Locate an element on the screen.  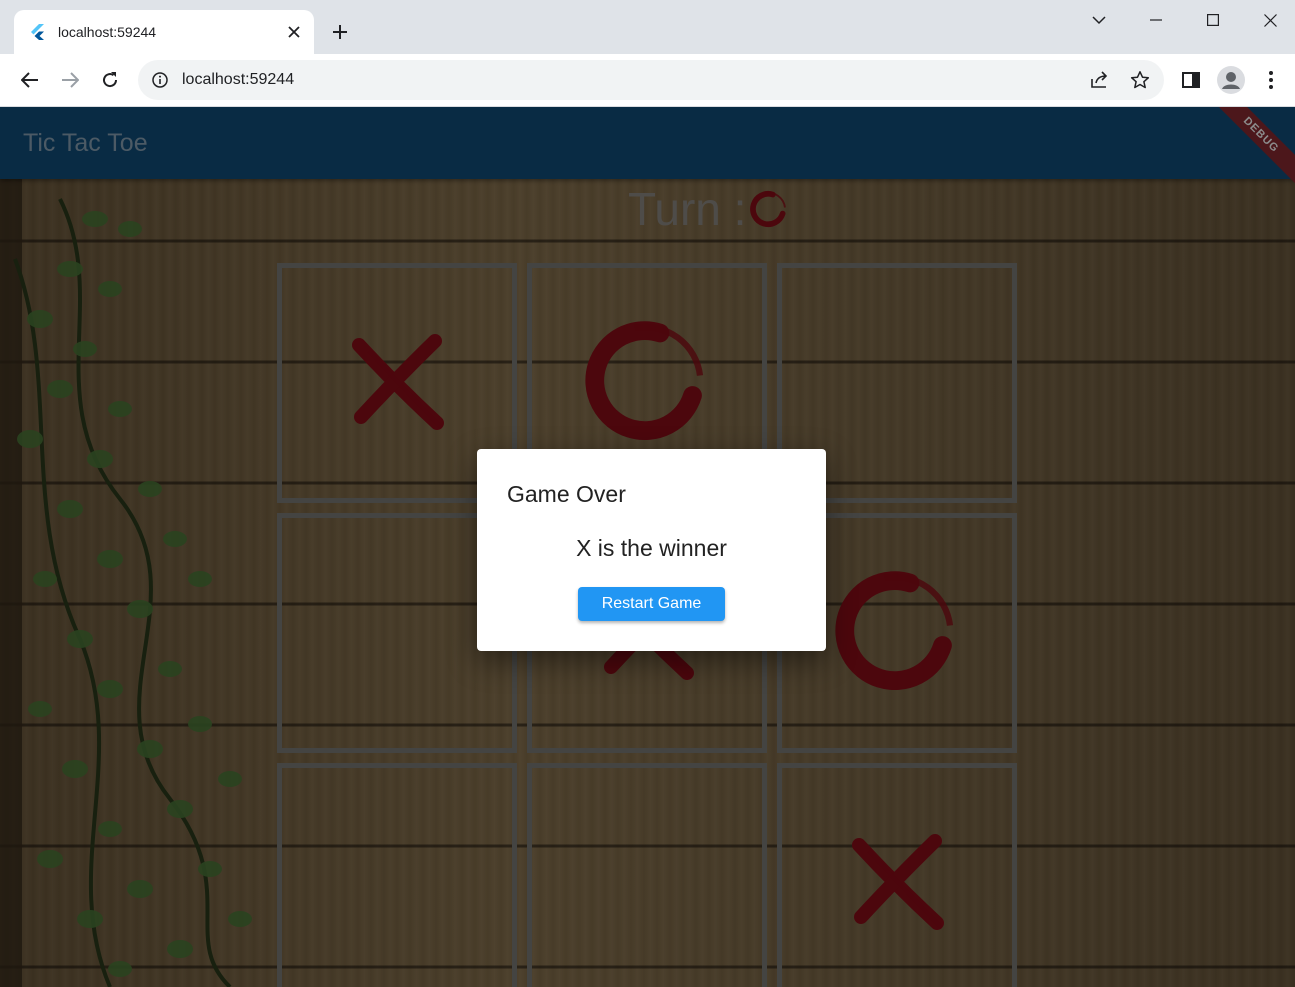
restart-game-button: Restart Game is located at coordinates (651, 604).